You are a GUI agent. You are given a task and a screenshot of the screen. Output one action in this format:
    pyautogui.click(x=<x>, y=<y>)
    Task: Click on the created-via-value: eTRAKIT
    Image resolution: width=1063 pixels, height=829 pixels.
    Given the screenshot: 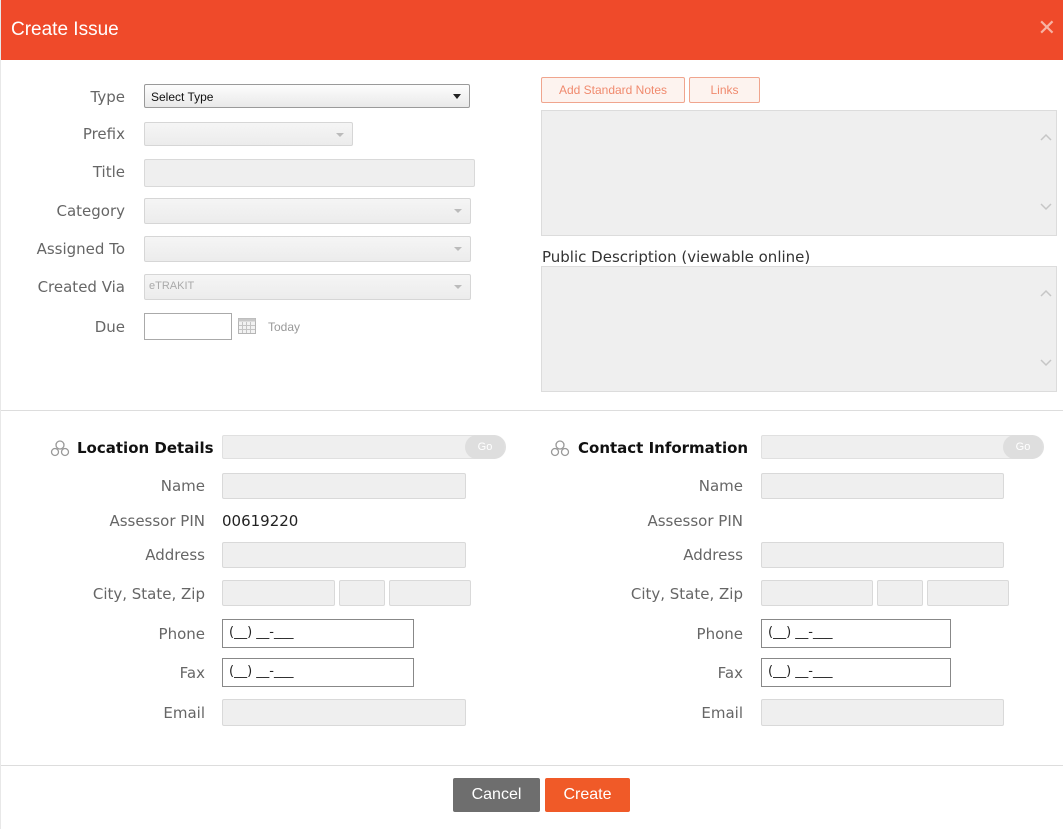 What is the action you would take?
    pyautogui.click(x=172, y=286)
    